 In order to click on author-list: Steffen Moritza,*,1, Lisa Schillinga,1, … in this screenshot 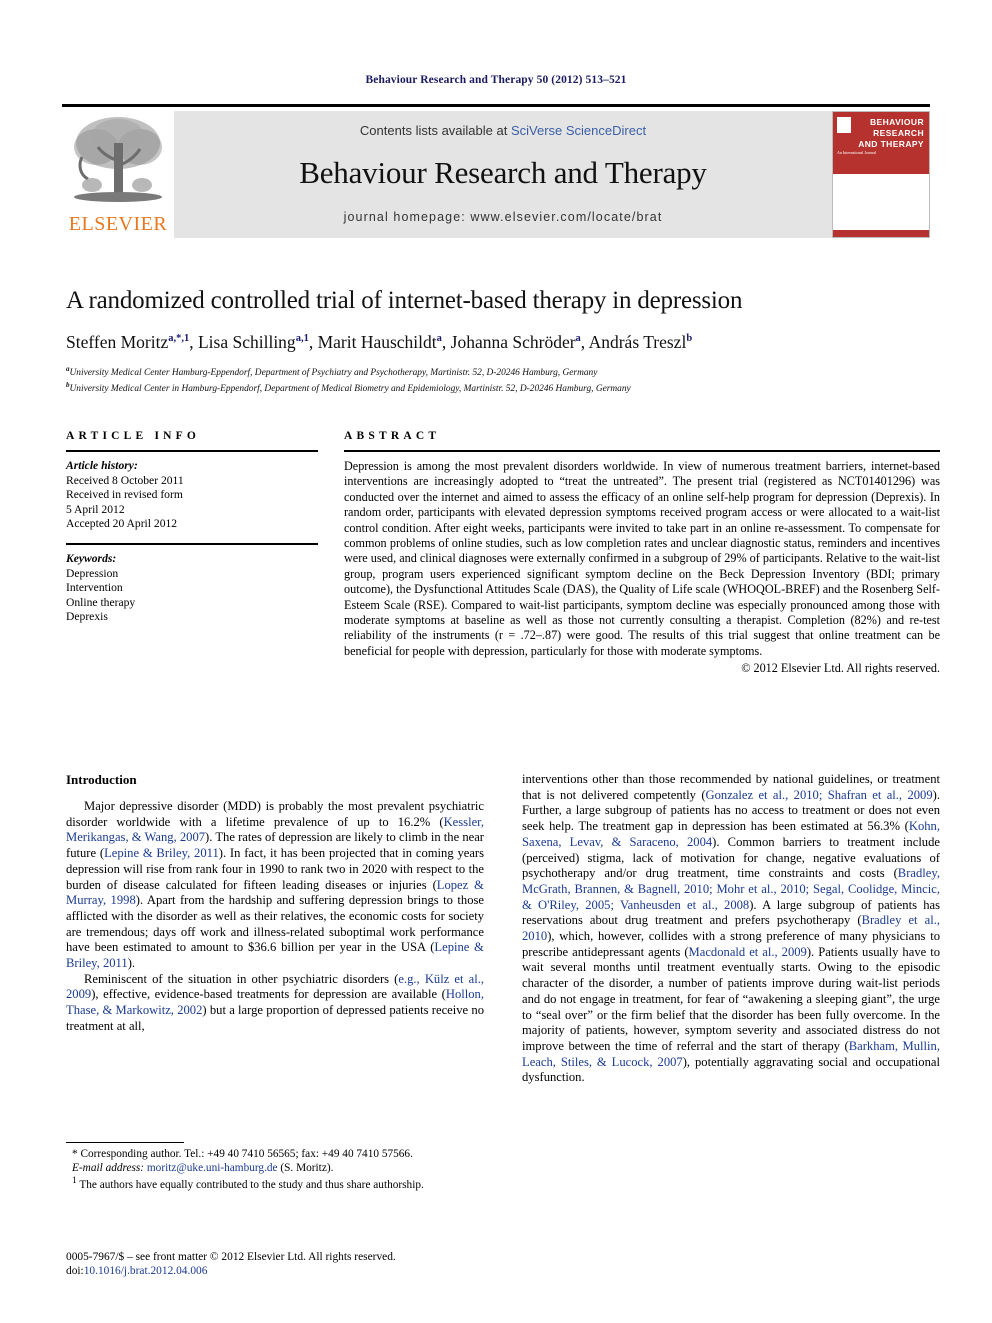, I will do `click(379, 341)`.